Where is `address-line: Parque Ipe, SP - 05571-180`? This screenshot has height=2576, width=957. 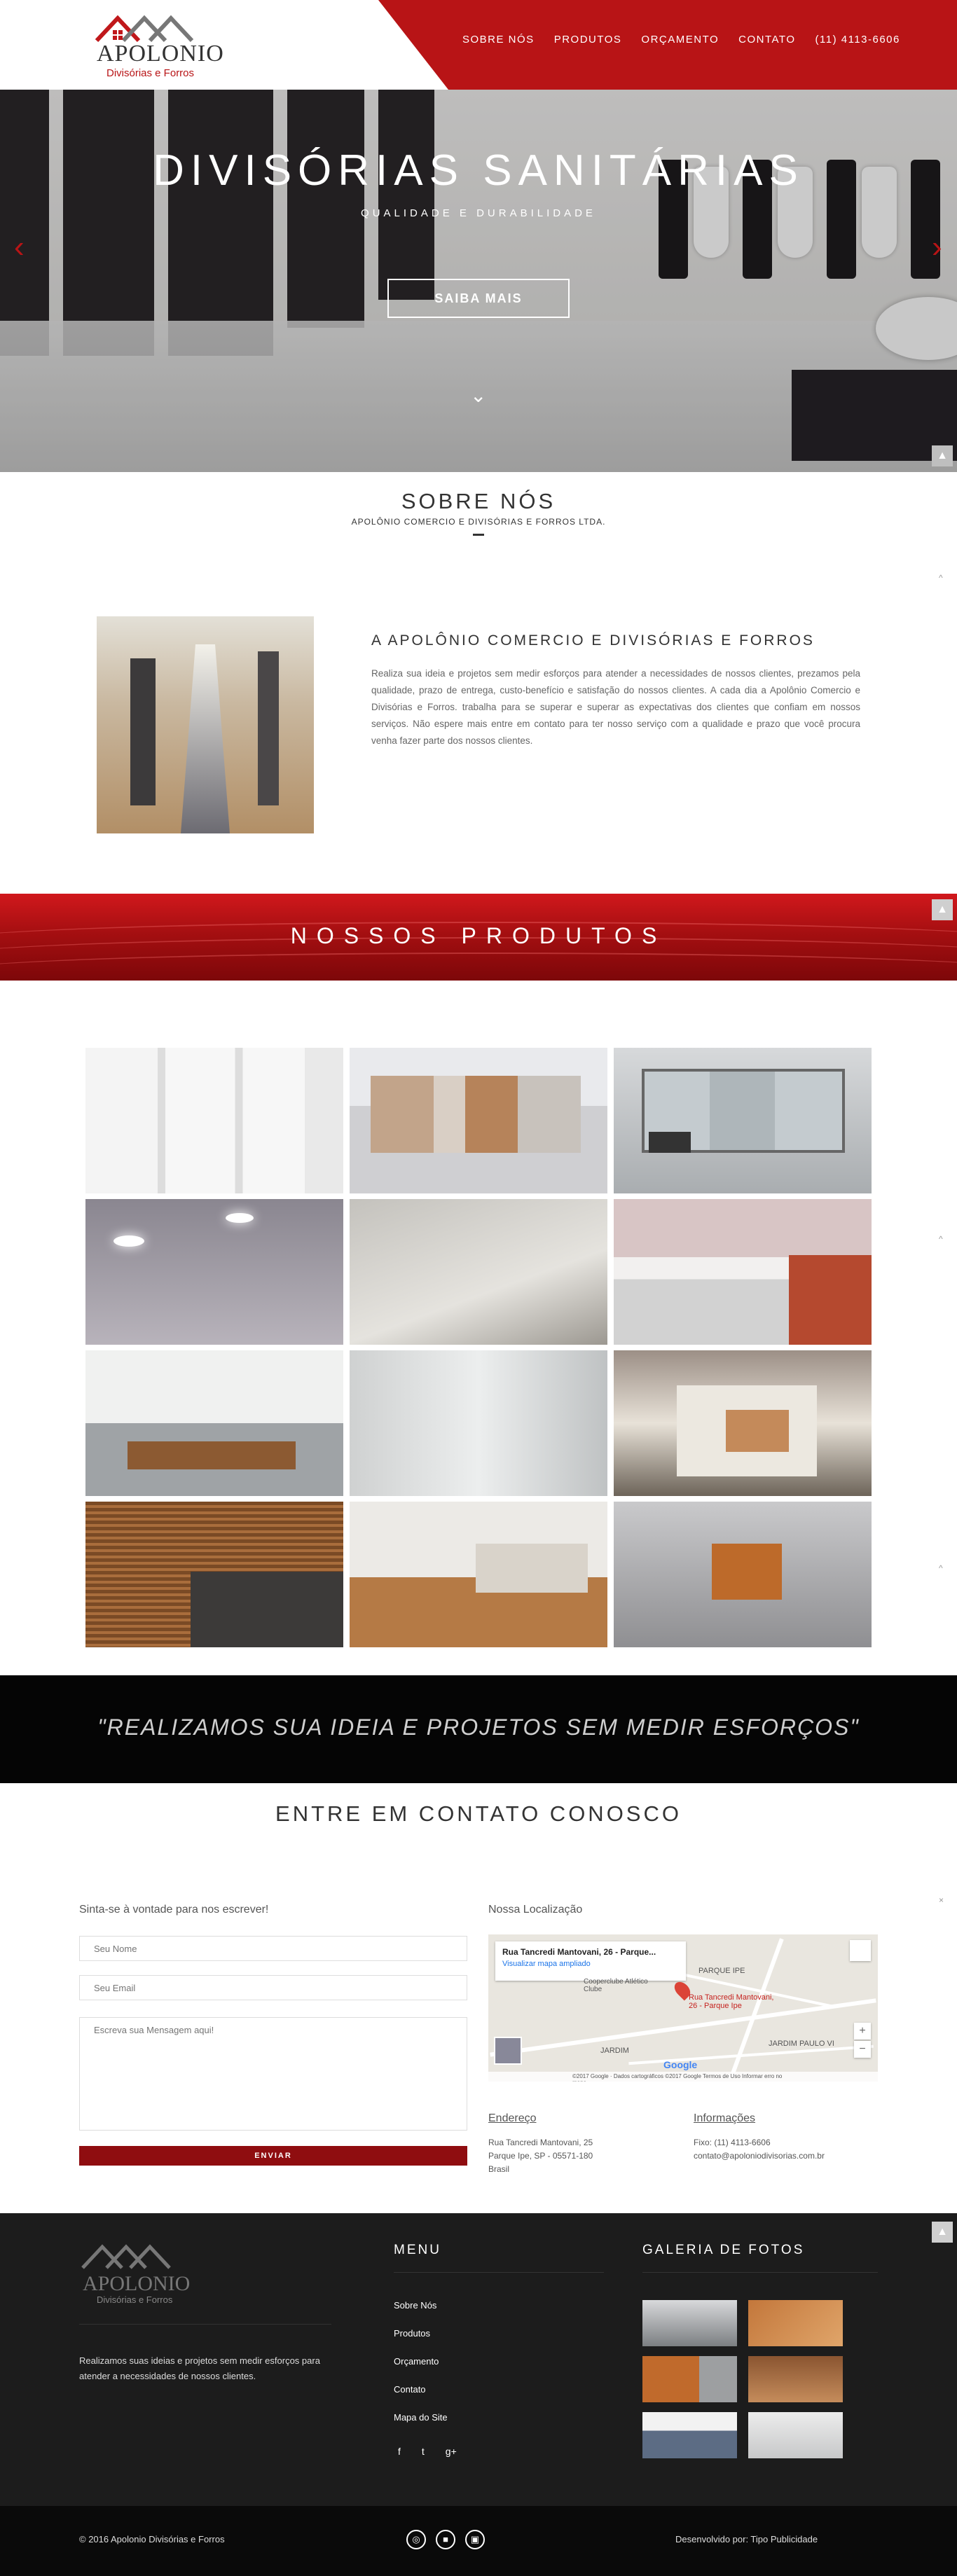
address-line: Parque Ipe, SP - 05571-180 is located at coordinates (540, 2156).